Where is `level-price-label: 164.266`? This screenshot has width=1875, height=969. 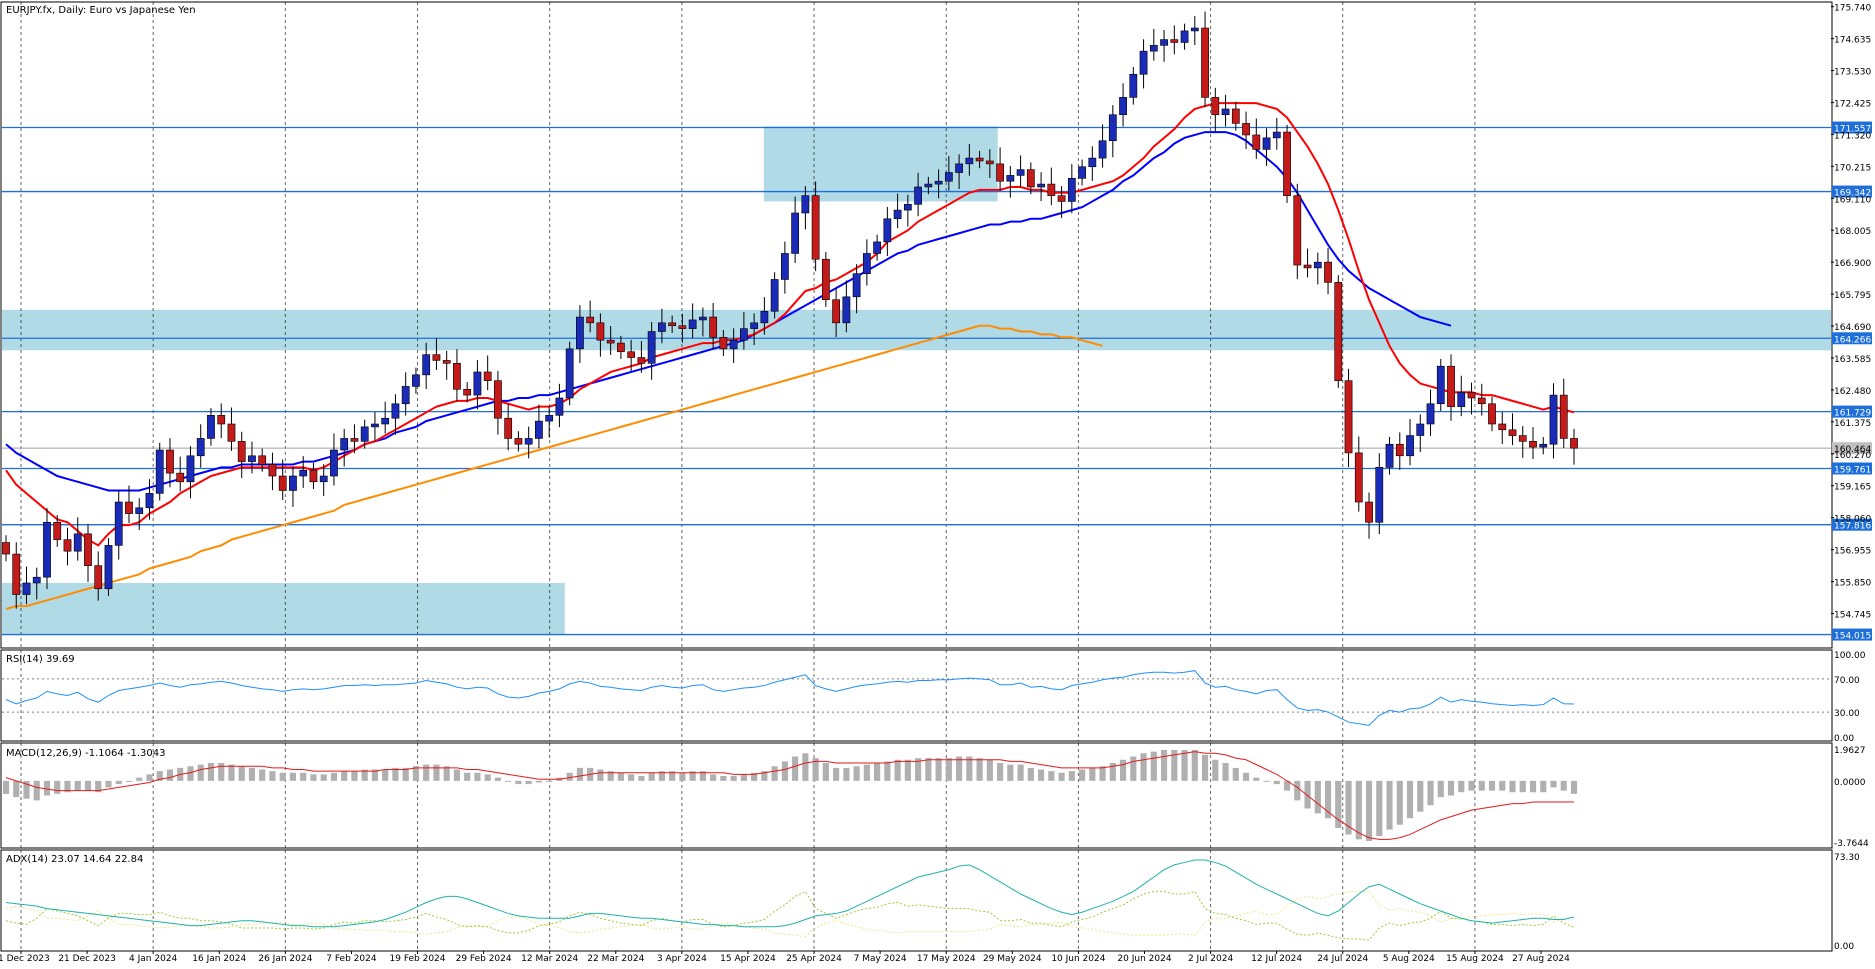
level-price-label: 164.266 is located at coordinates (1852, 340).